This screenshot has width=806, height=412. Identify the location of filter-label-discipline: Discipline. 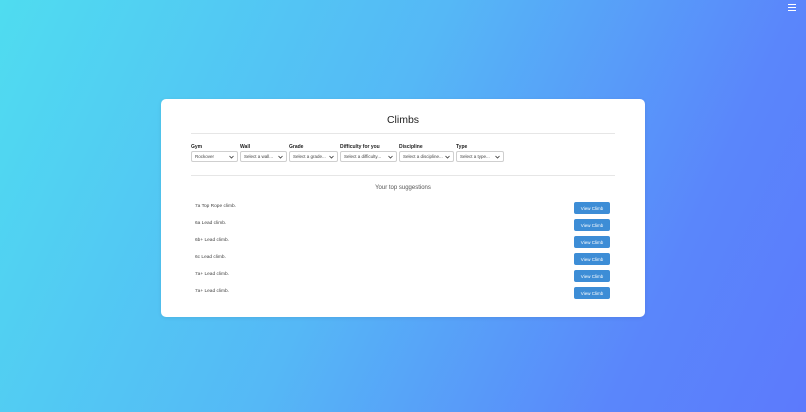
(411, 147).